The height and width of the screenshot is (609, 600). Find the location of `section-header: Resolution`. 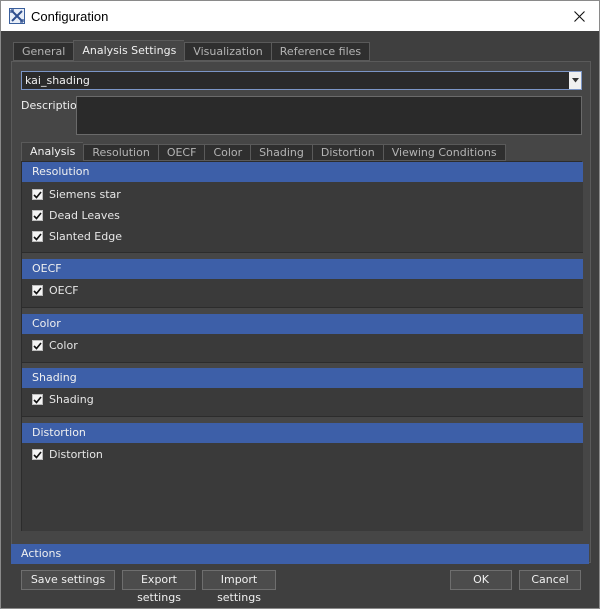

section-header: Resolution is located at coordinates (302, 172).